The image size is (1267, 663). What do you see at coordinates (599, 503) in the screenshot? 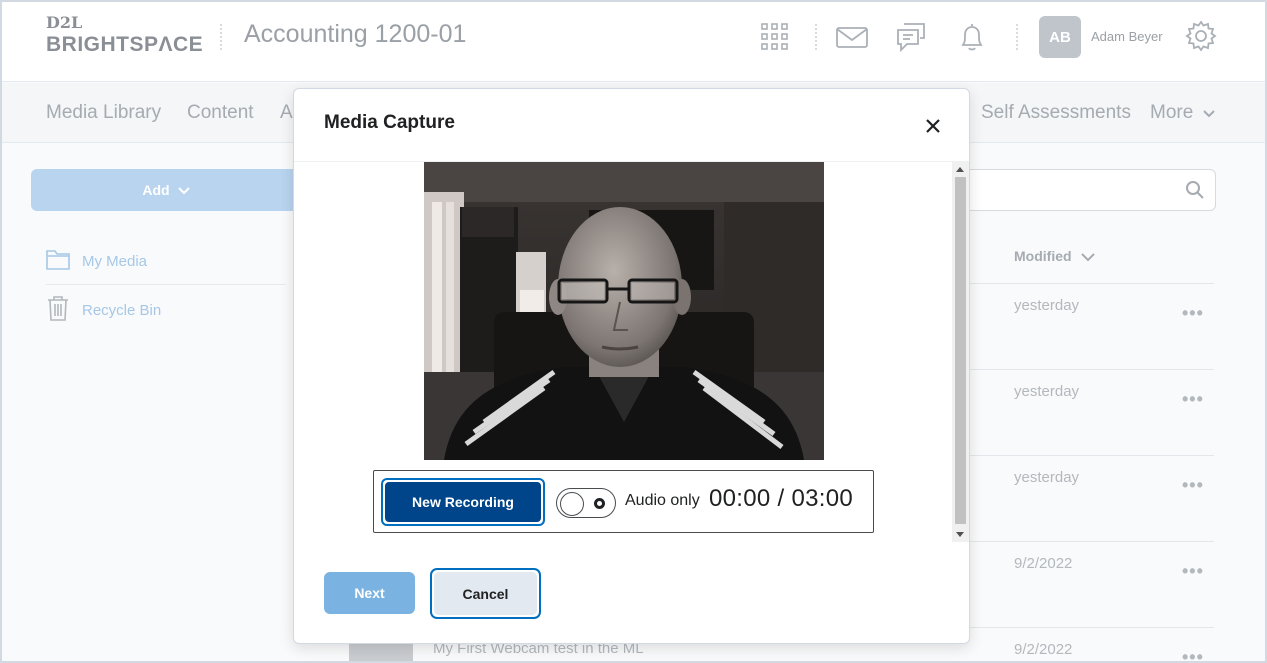
I see `toggle-off-indicator` at bounding box center [599, 503].